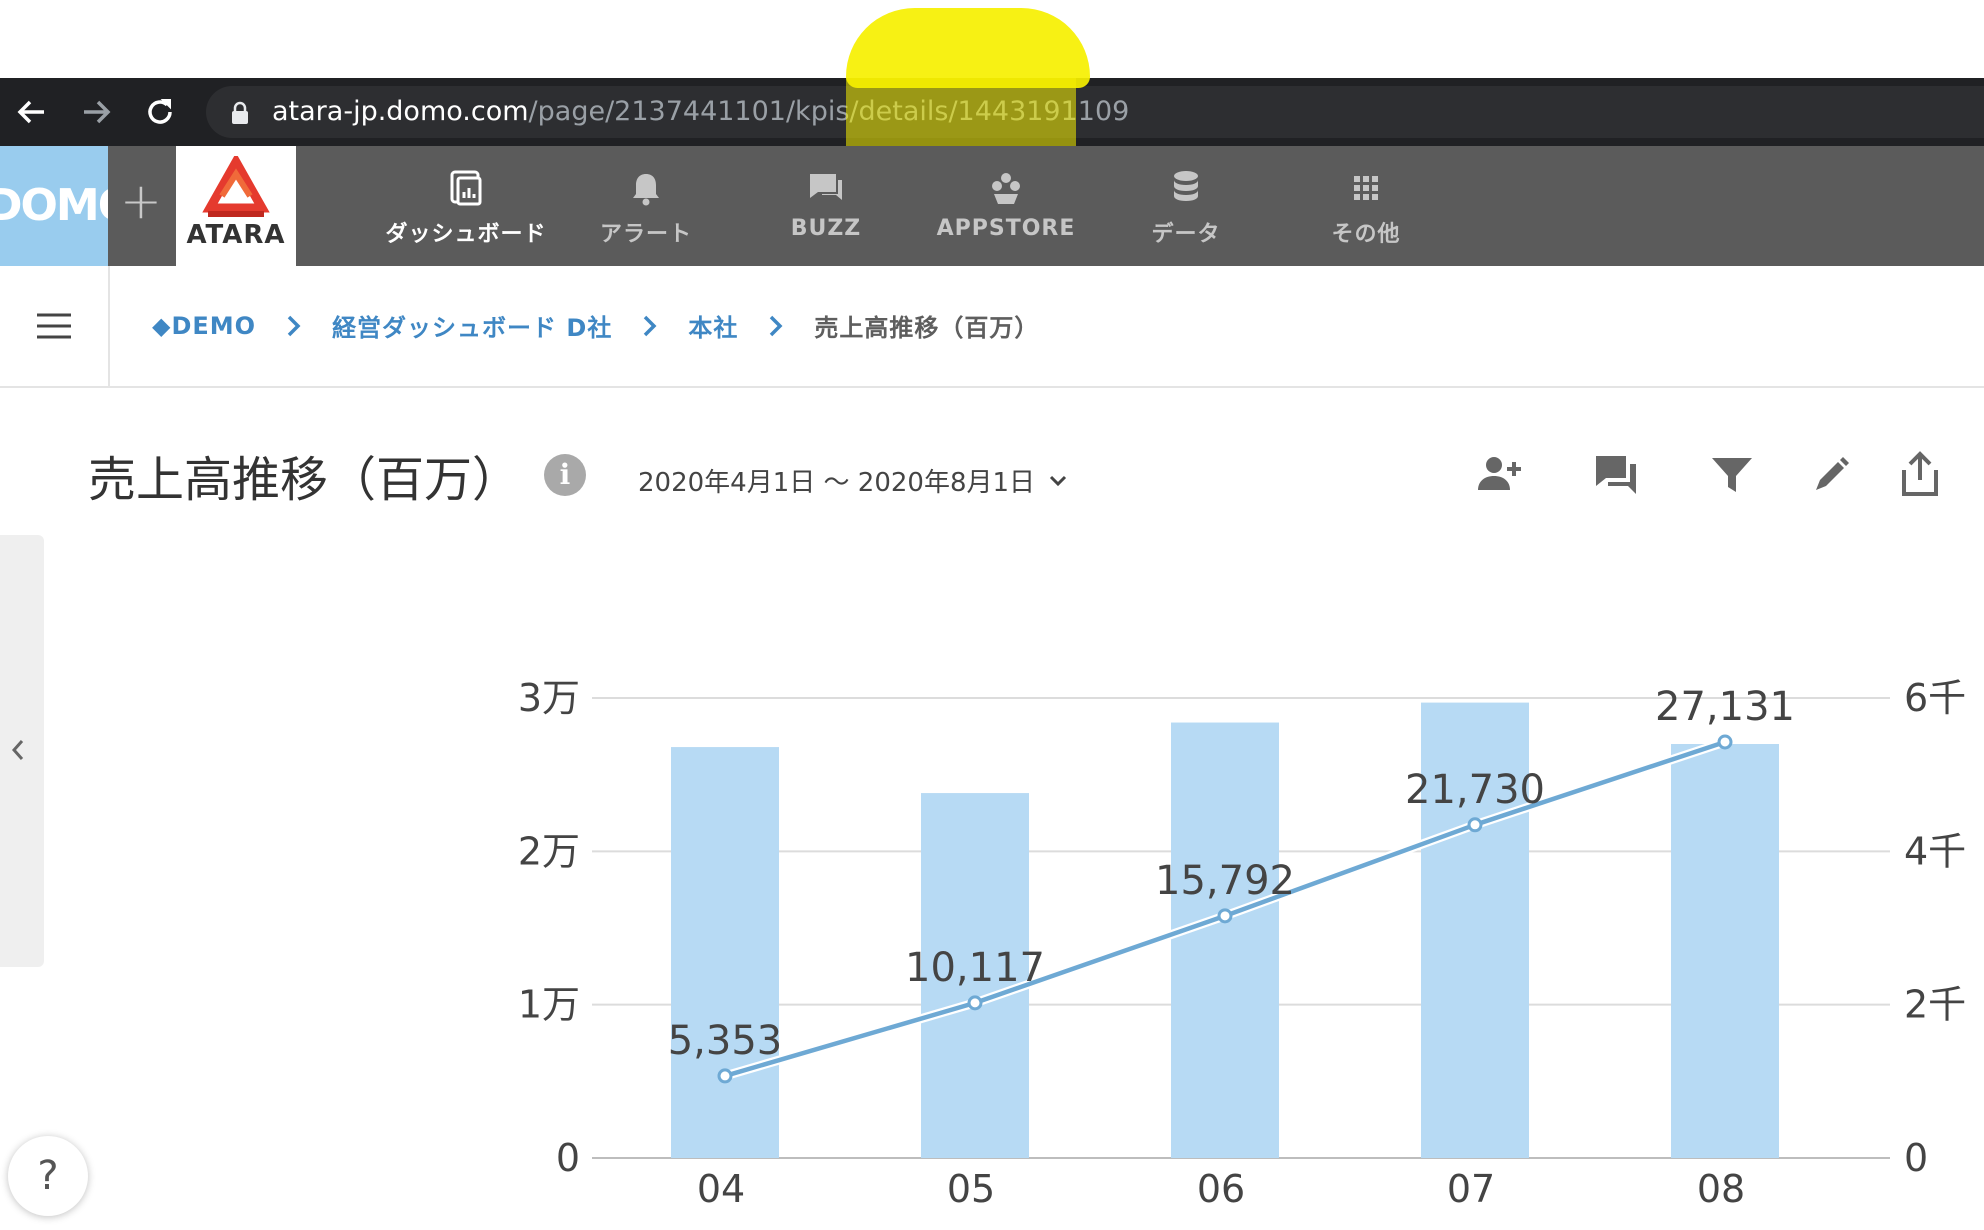 The width and height of the screenshot is (1984, 1230). Describe the element at coordinates (1471, 1189) in the screenshot. I see `x-tick-label: 07` at that location.